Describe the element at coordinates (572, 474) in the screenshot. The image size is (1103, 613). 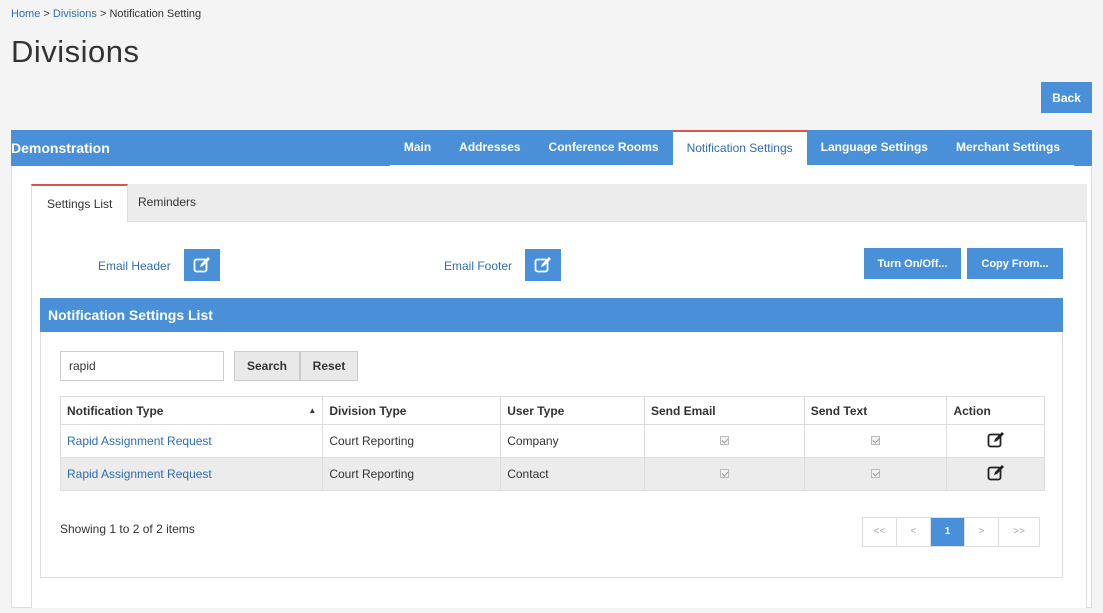
I see `user-type-cell: Contact` at that location.